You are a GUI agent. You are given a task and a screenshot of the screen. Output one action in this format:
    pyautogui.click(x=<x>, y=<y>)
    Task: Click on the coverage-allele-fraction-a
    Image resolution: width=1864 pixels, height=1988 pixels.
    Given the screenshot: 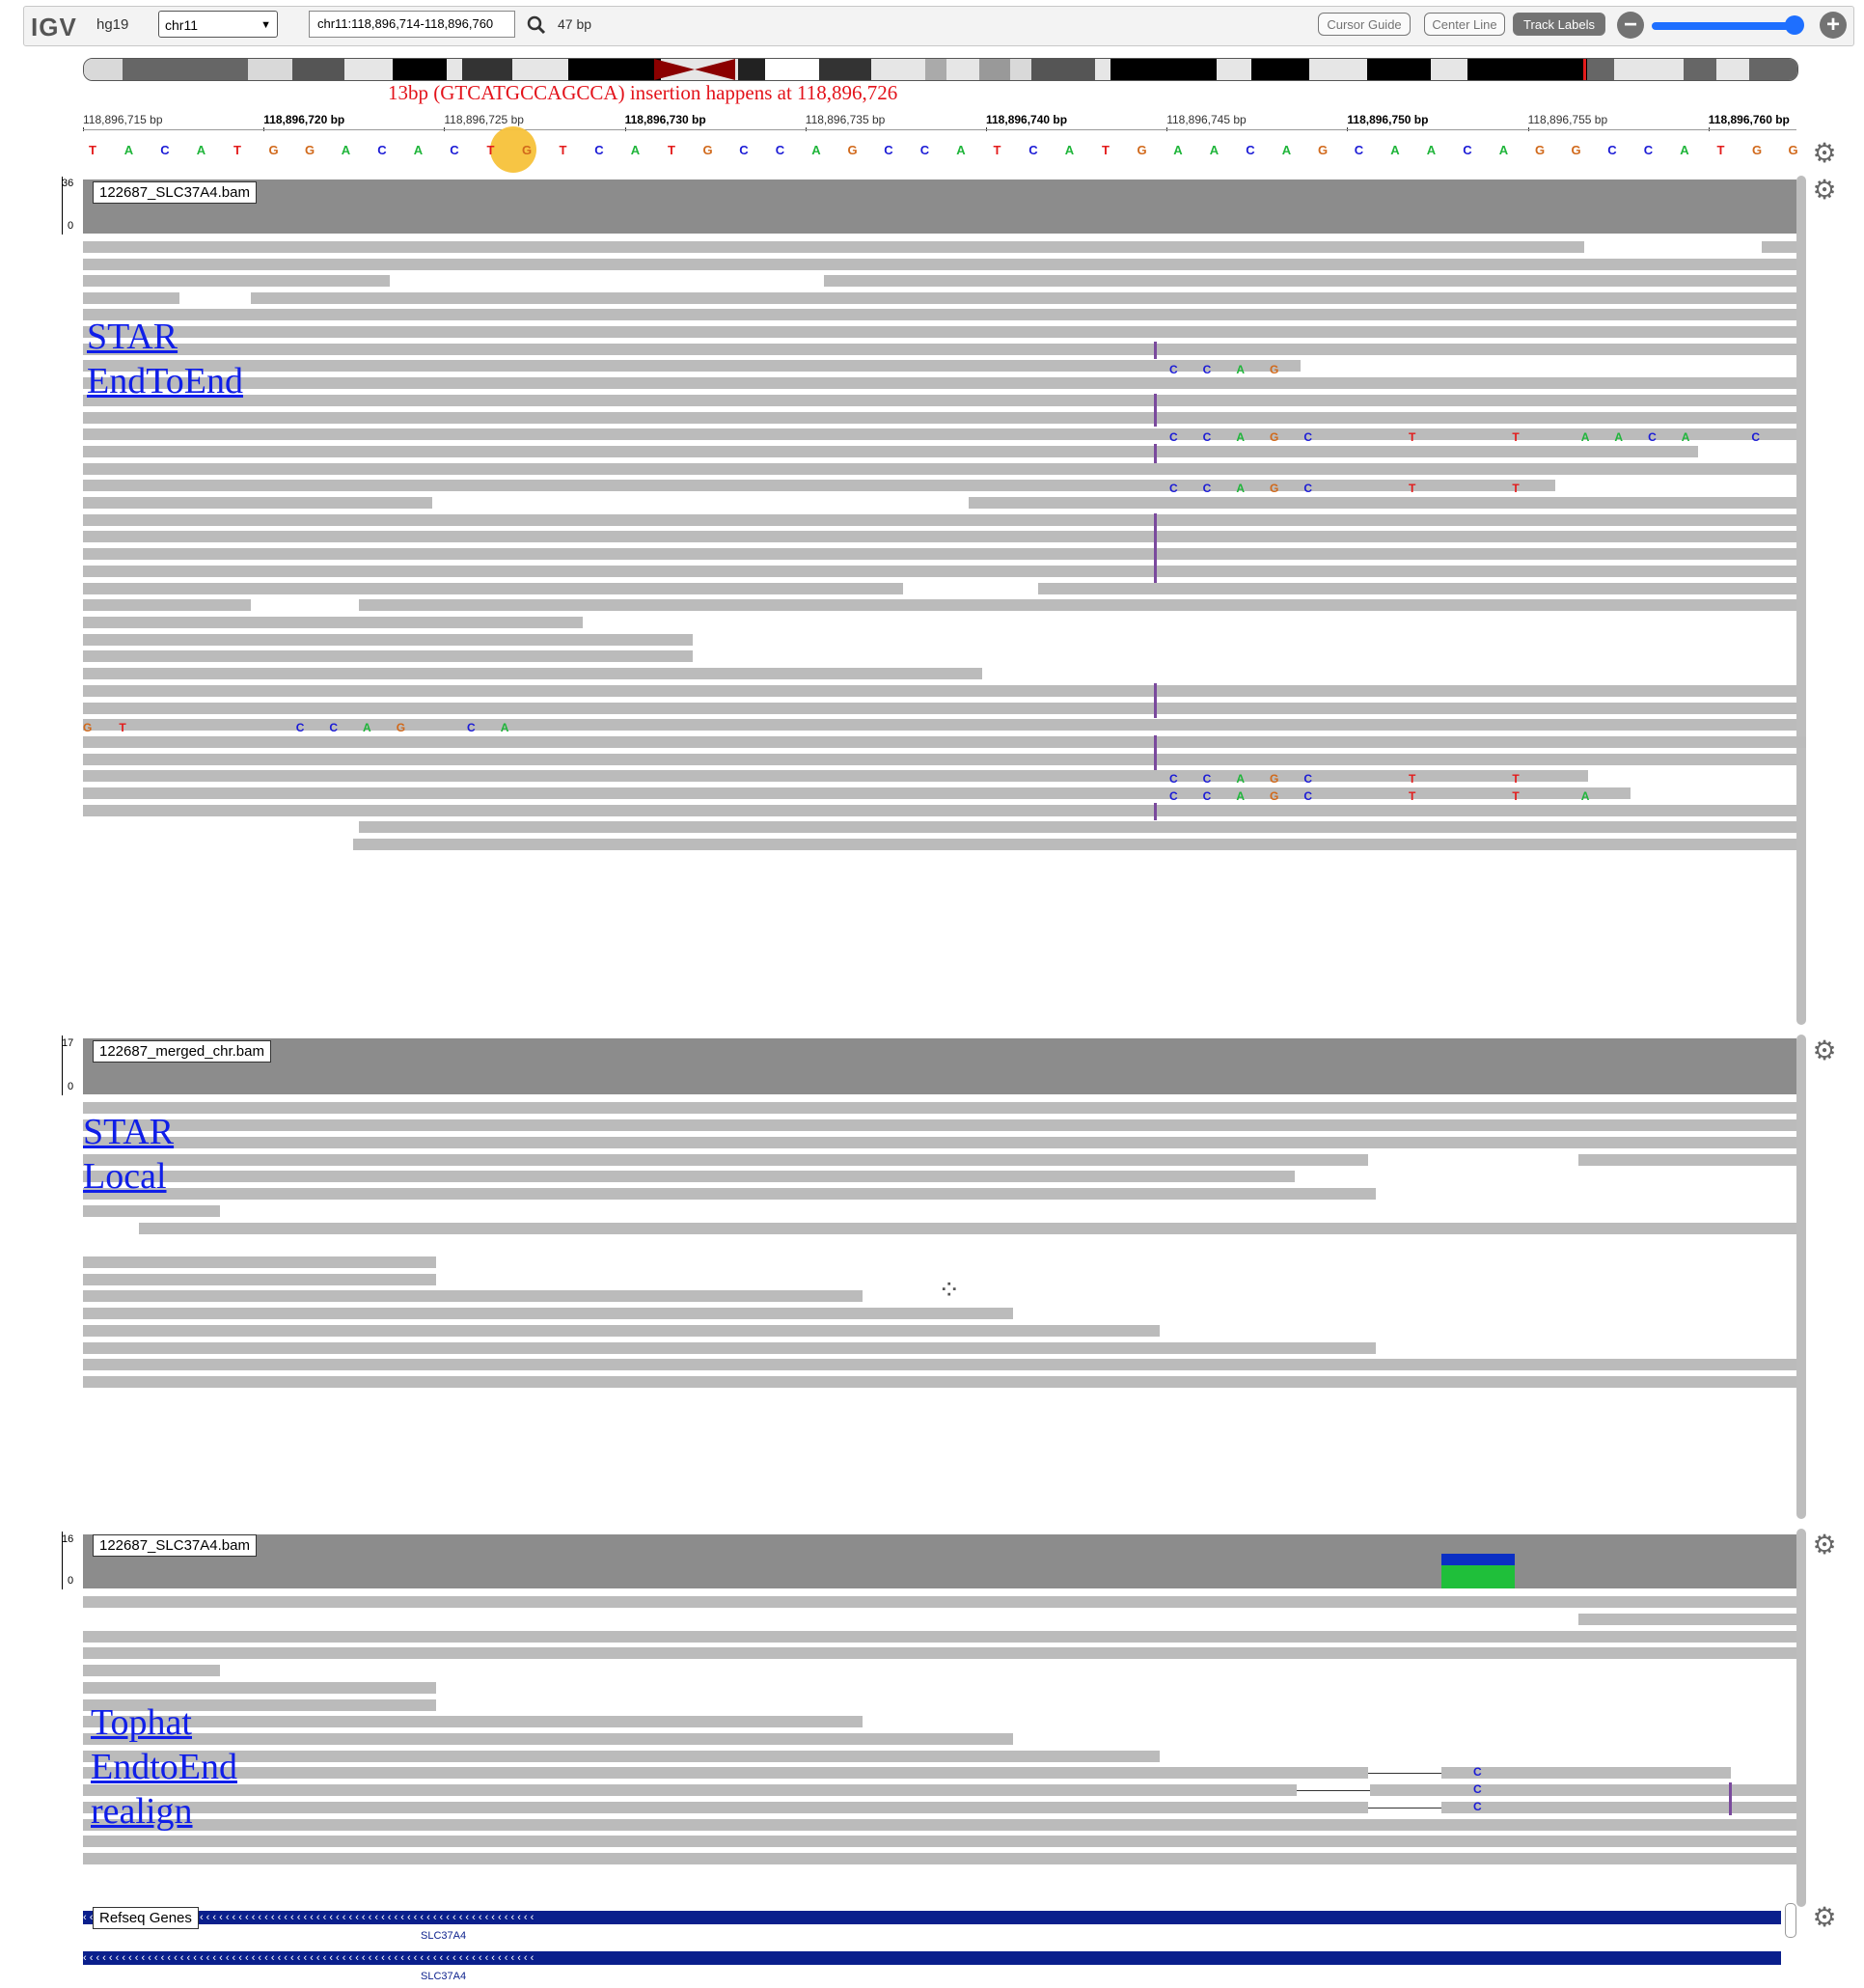 What is the action you would take?
    pyautogui.click(x=1478, y=1576)
    